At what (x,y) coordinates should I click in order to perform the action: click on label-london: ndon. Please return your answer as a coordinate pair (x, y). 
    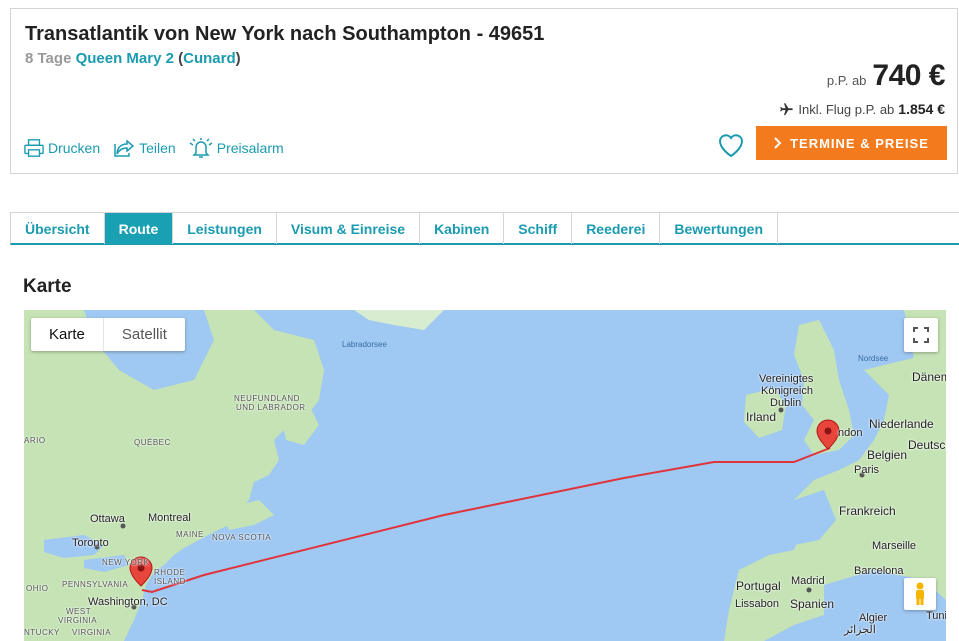
    Looking at the image, I should click on (850, 433).